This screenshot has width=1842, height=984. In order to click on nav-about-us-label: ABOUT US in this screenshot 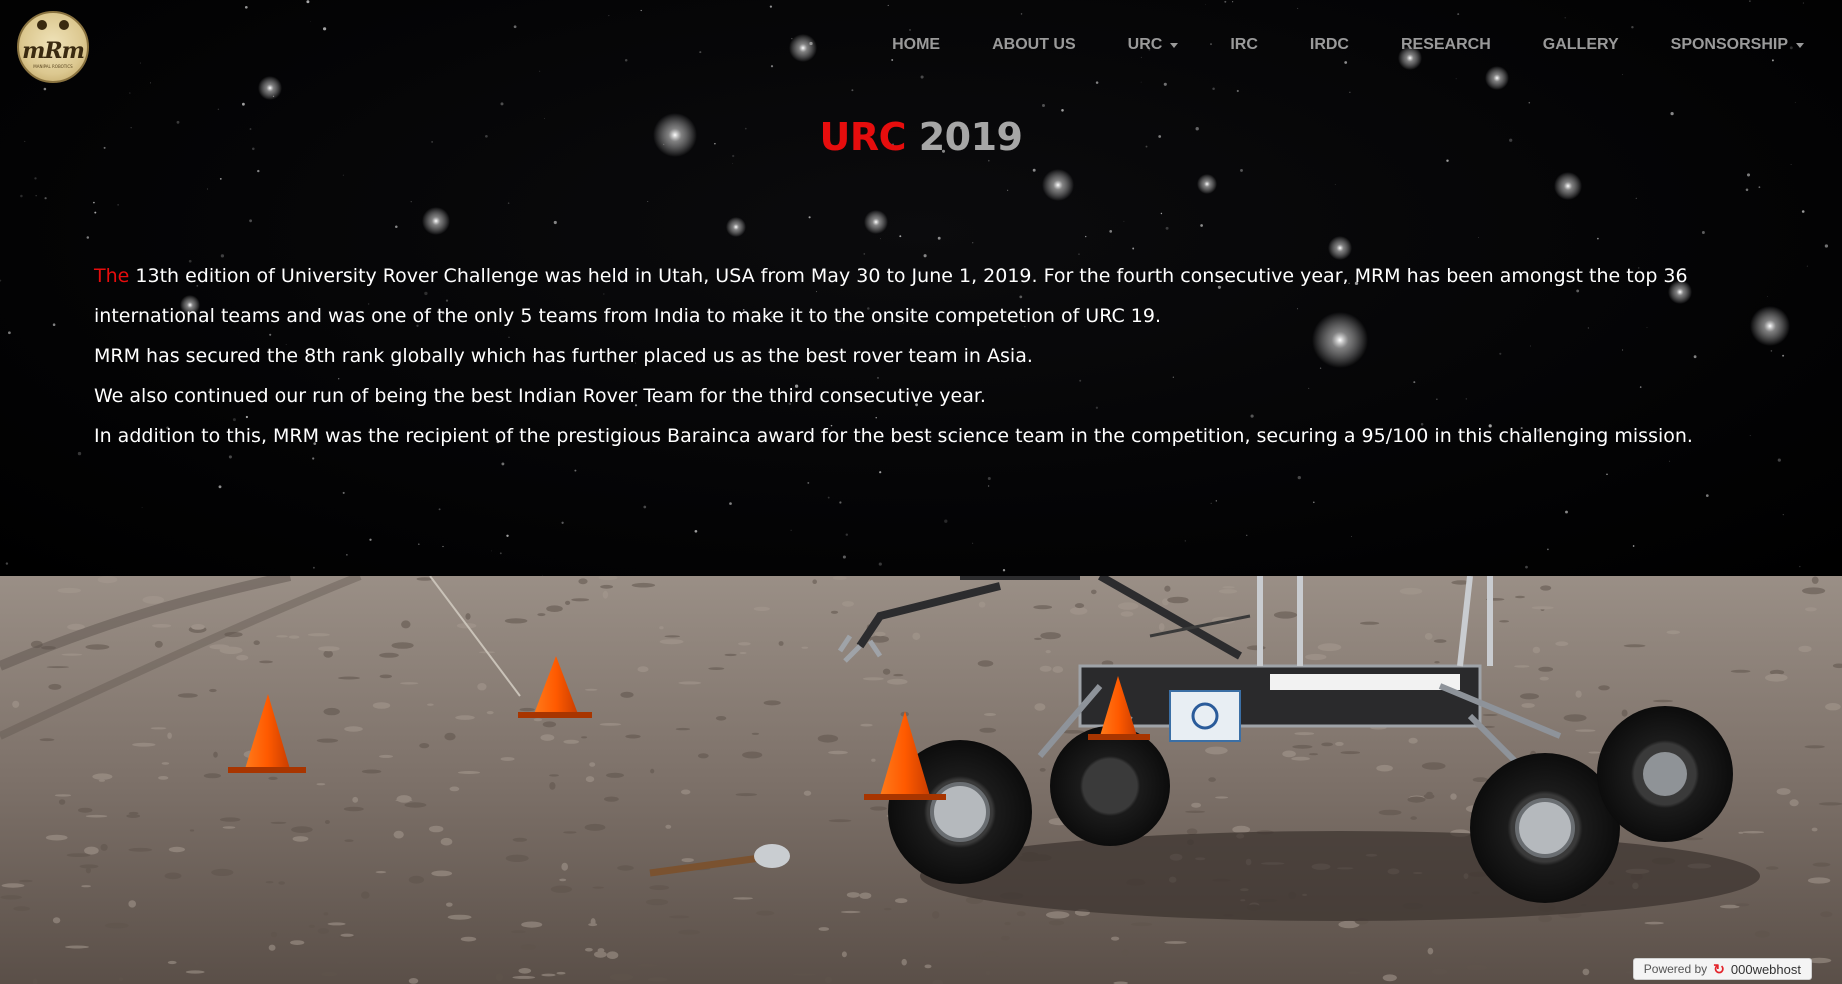, I will do `click(1034, 44)`.